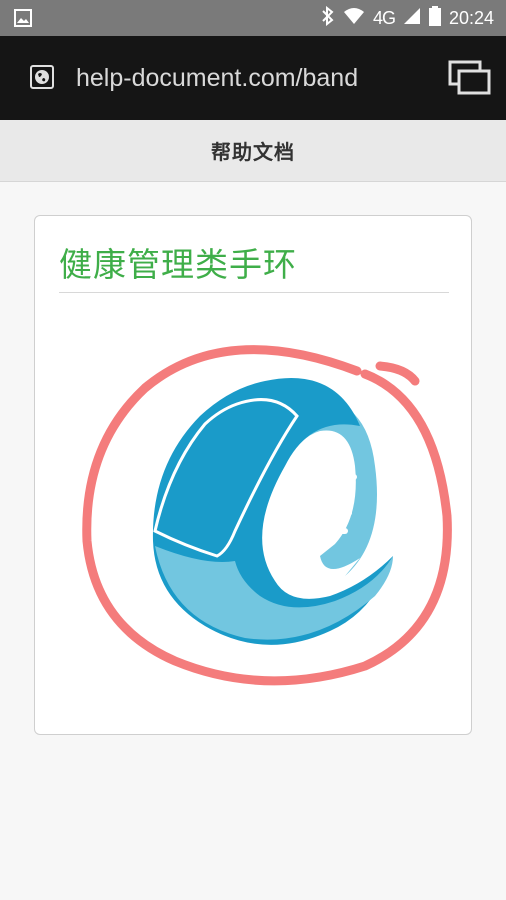 The image size is (506, 900). I want to click on url-field: help-document.com/band, so click(217, 78).